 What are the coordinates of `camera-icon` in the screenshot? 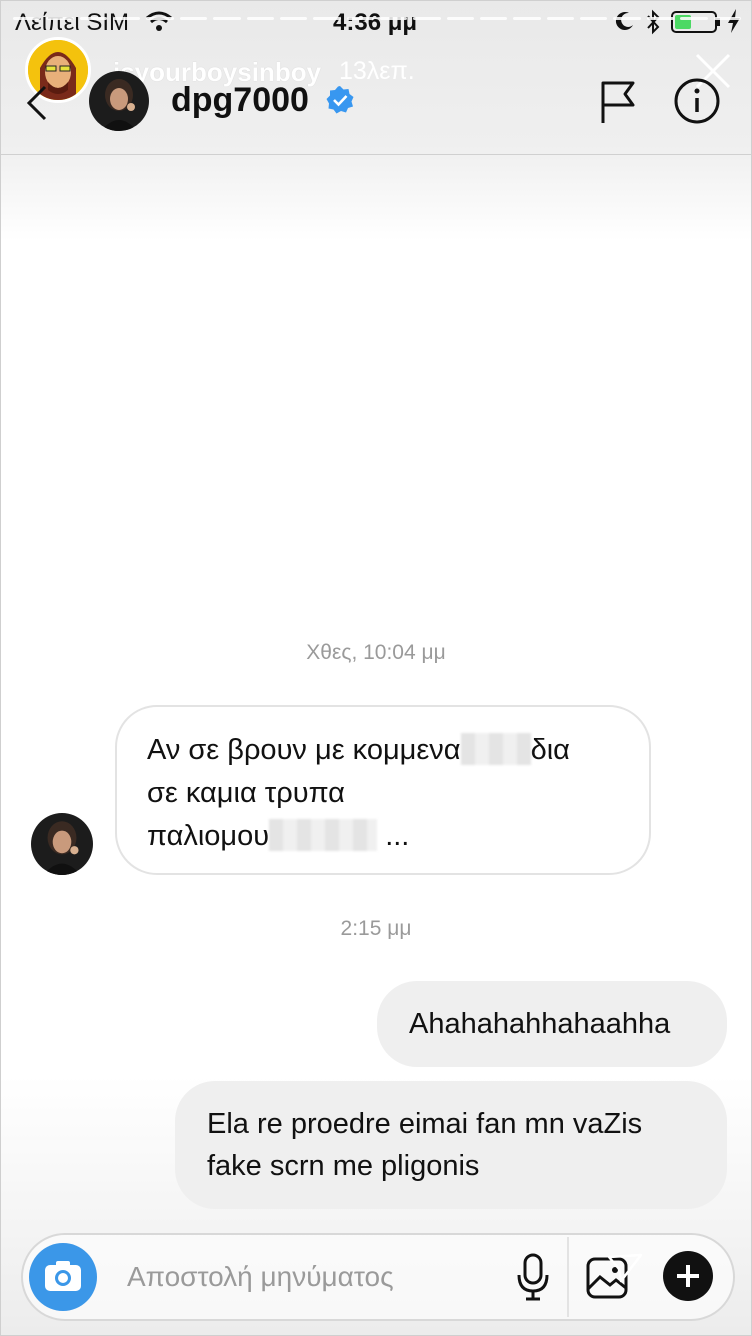 It's located at (63, 1276).